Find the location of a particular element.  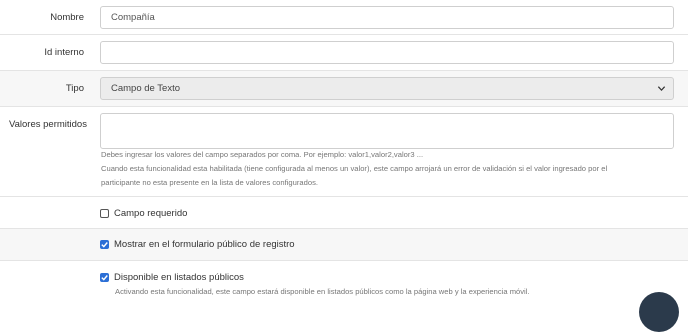

nombre-row: Nombre Compañía is located at coordinates (344, 17).